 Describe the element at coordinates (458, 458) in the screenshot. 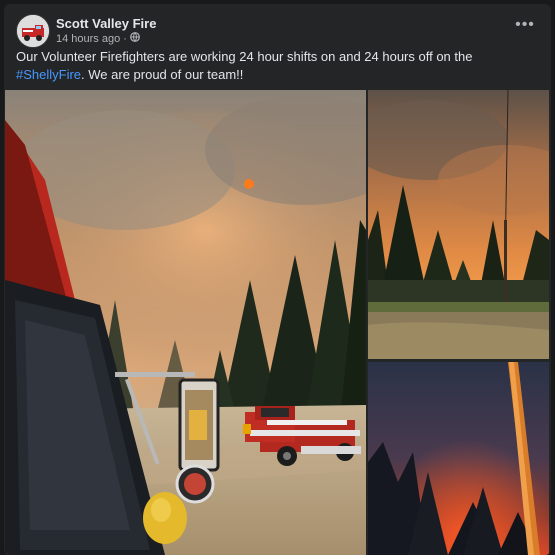

I see `photo-night-fire` at that location.